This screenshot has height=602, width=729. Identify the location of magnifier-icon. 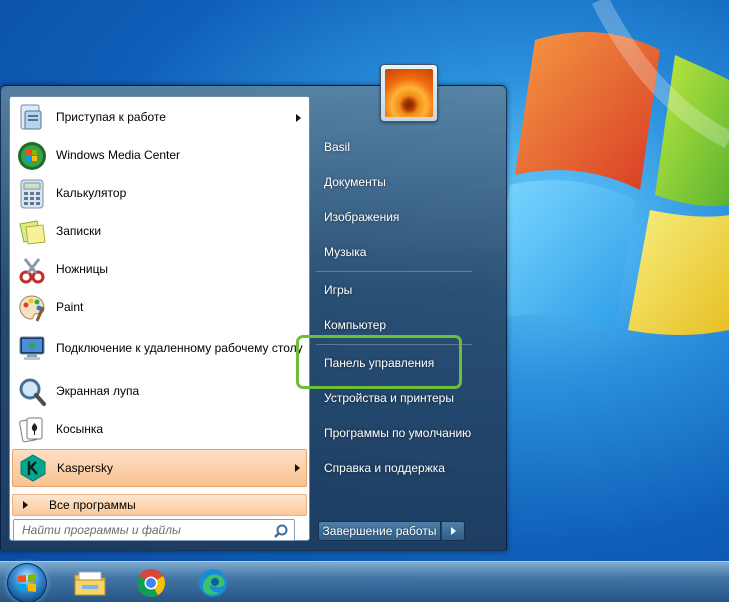
(32, 392).